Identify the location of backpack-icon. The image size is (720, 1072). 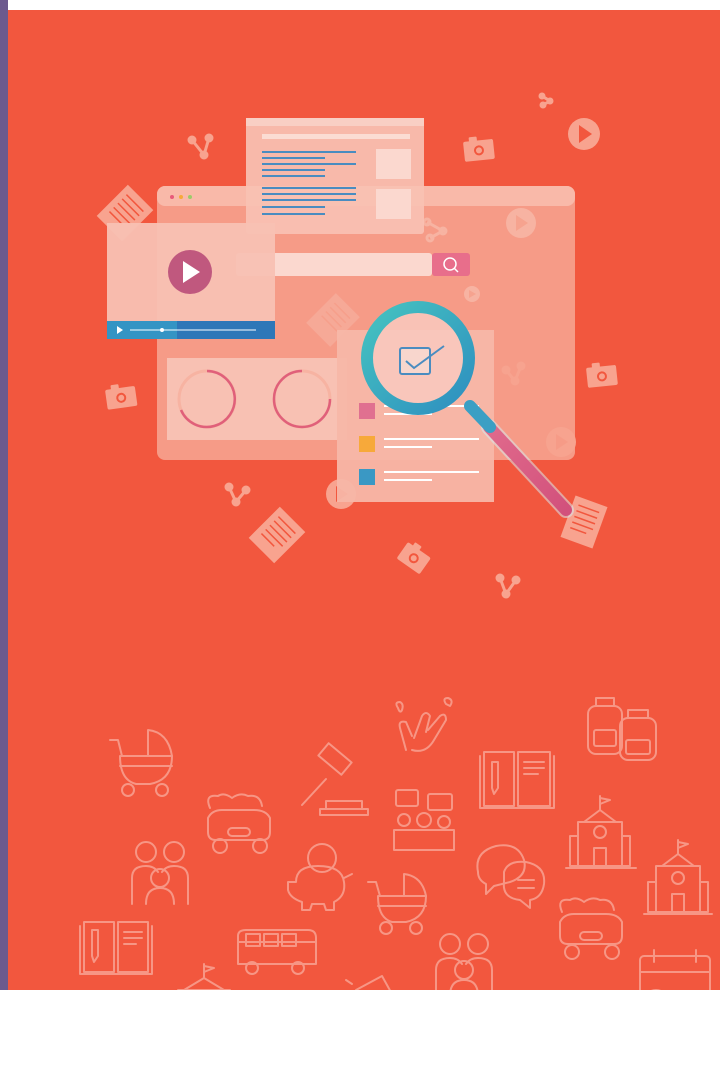
(622, 729).